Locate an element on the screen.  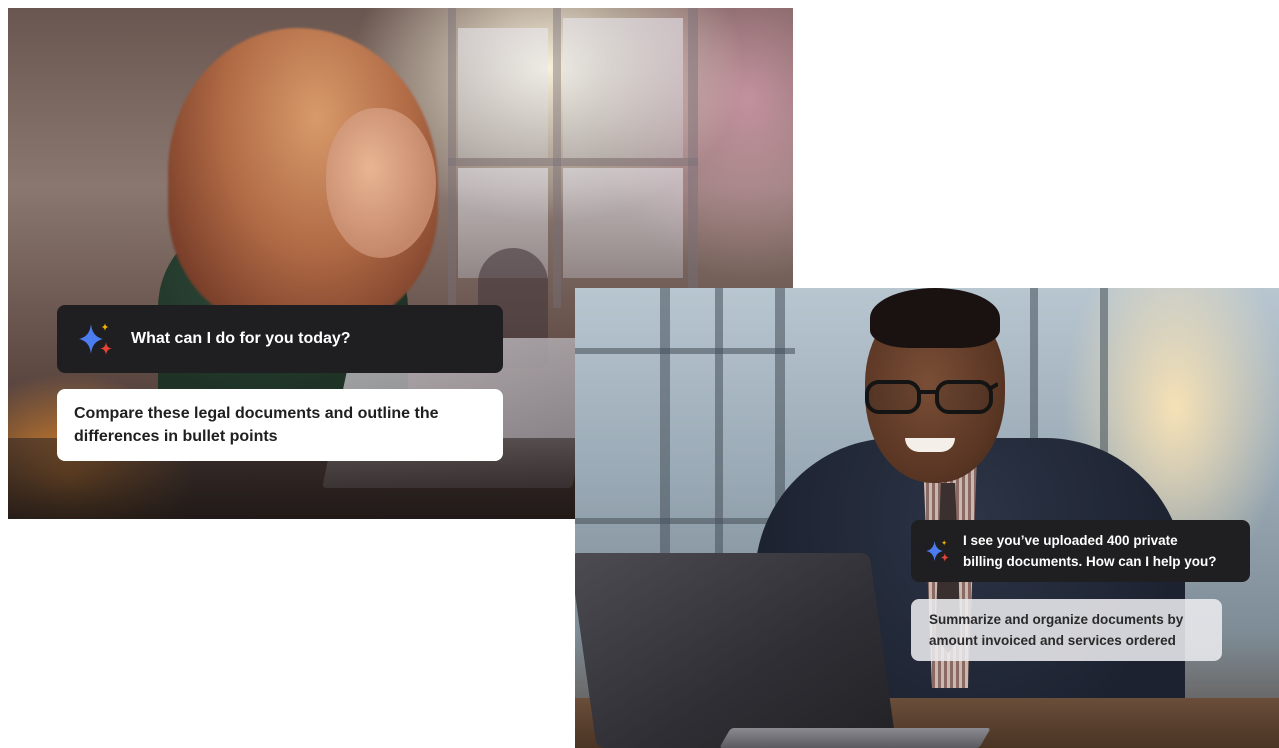
laptop is located at coordinates (736, 650).